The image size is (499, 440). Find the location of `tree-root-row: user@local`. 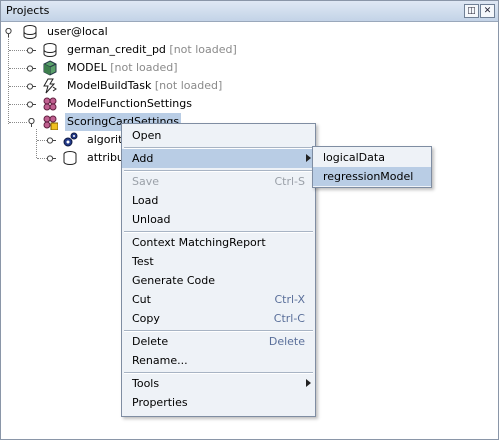

tree-root-row: user@local is located at coordinates (101, 32).